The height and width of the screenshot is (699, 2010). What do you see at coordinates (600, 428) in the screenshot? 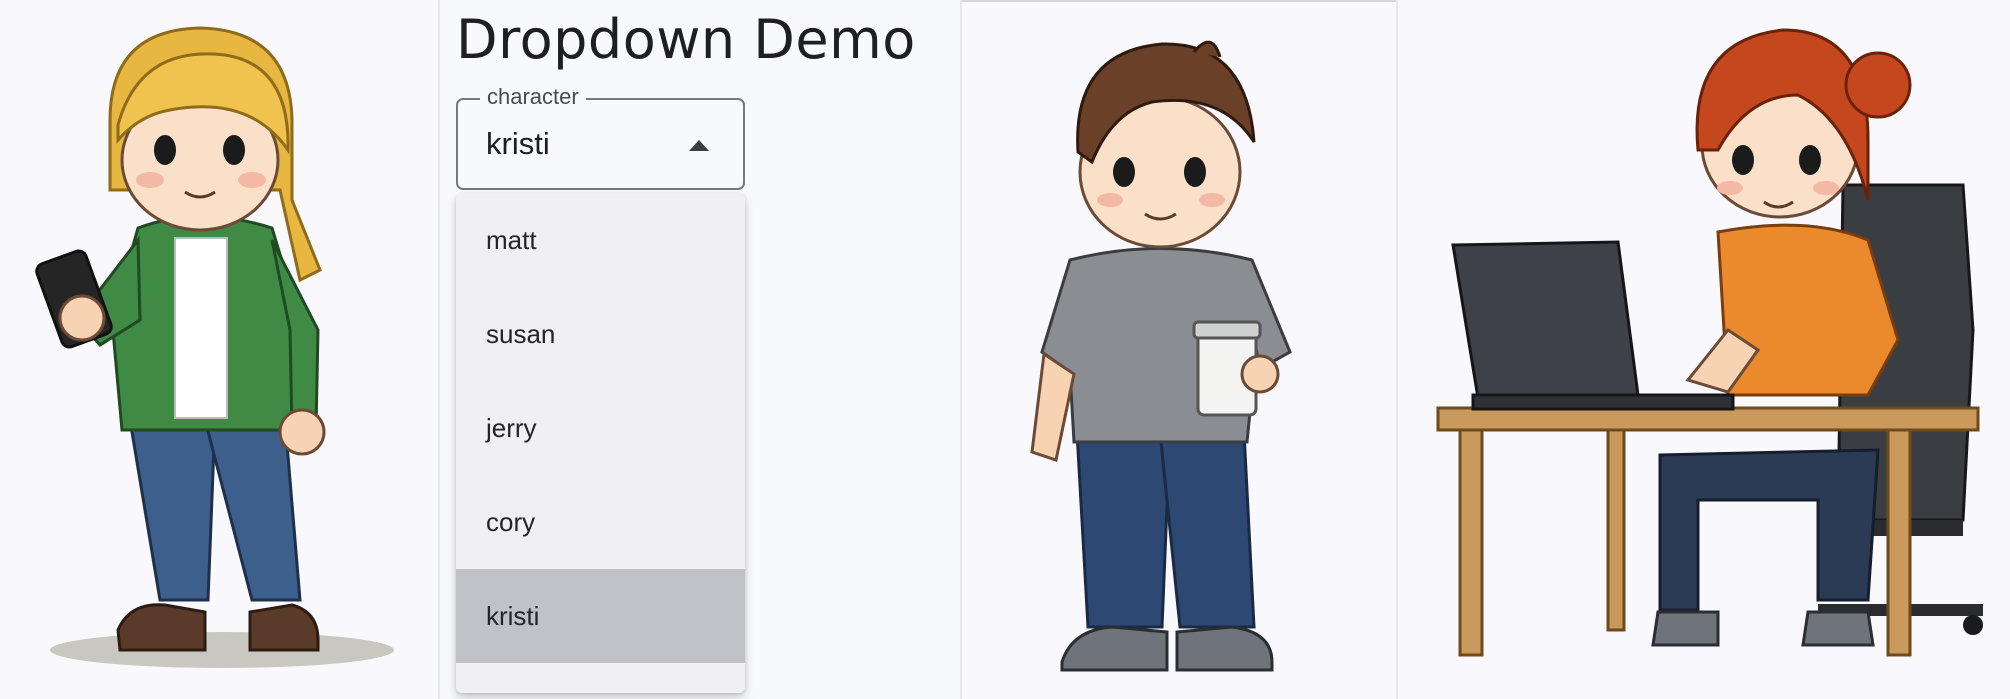
I see `option-jerry: jerry` at bounding box center [600, 428].